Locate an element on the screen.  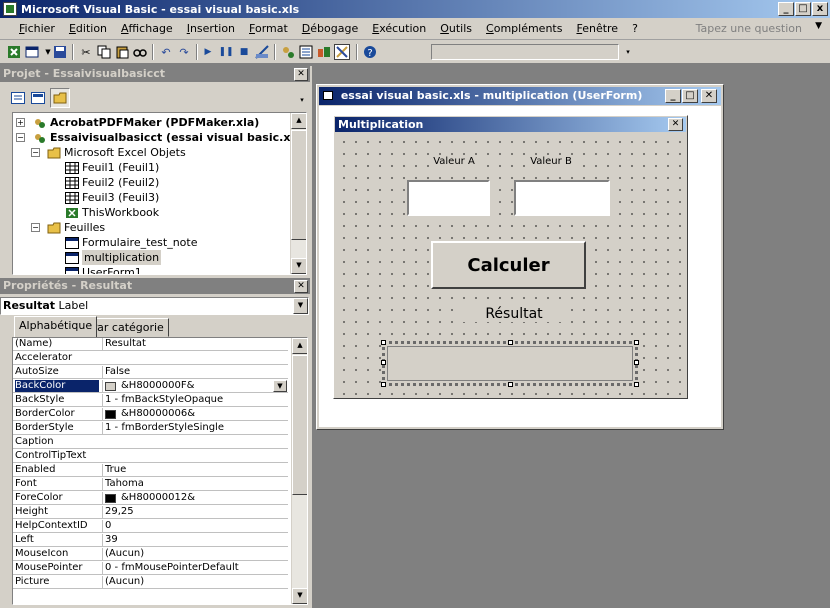
run-icon: ▶ is located at coordinates (208, 52).